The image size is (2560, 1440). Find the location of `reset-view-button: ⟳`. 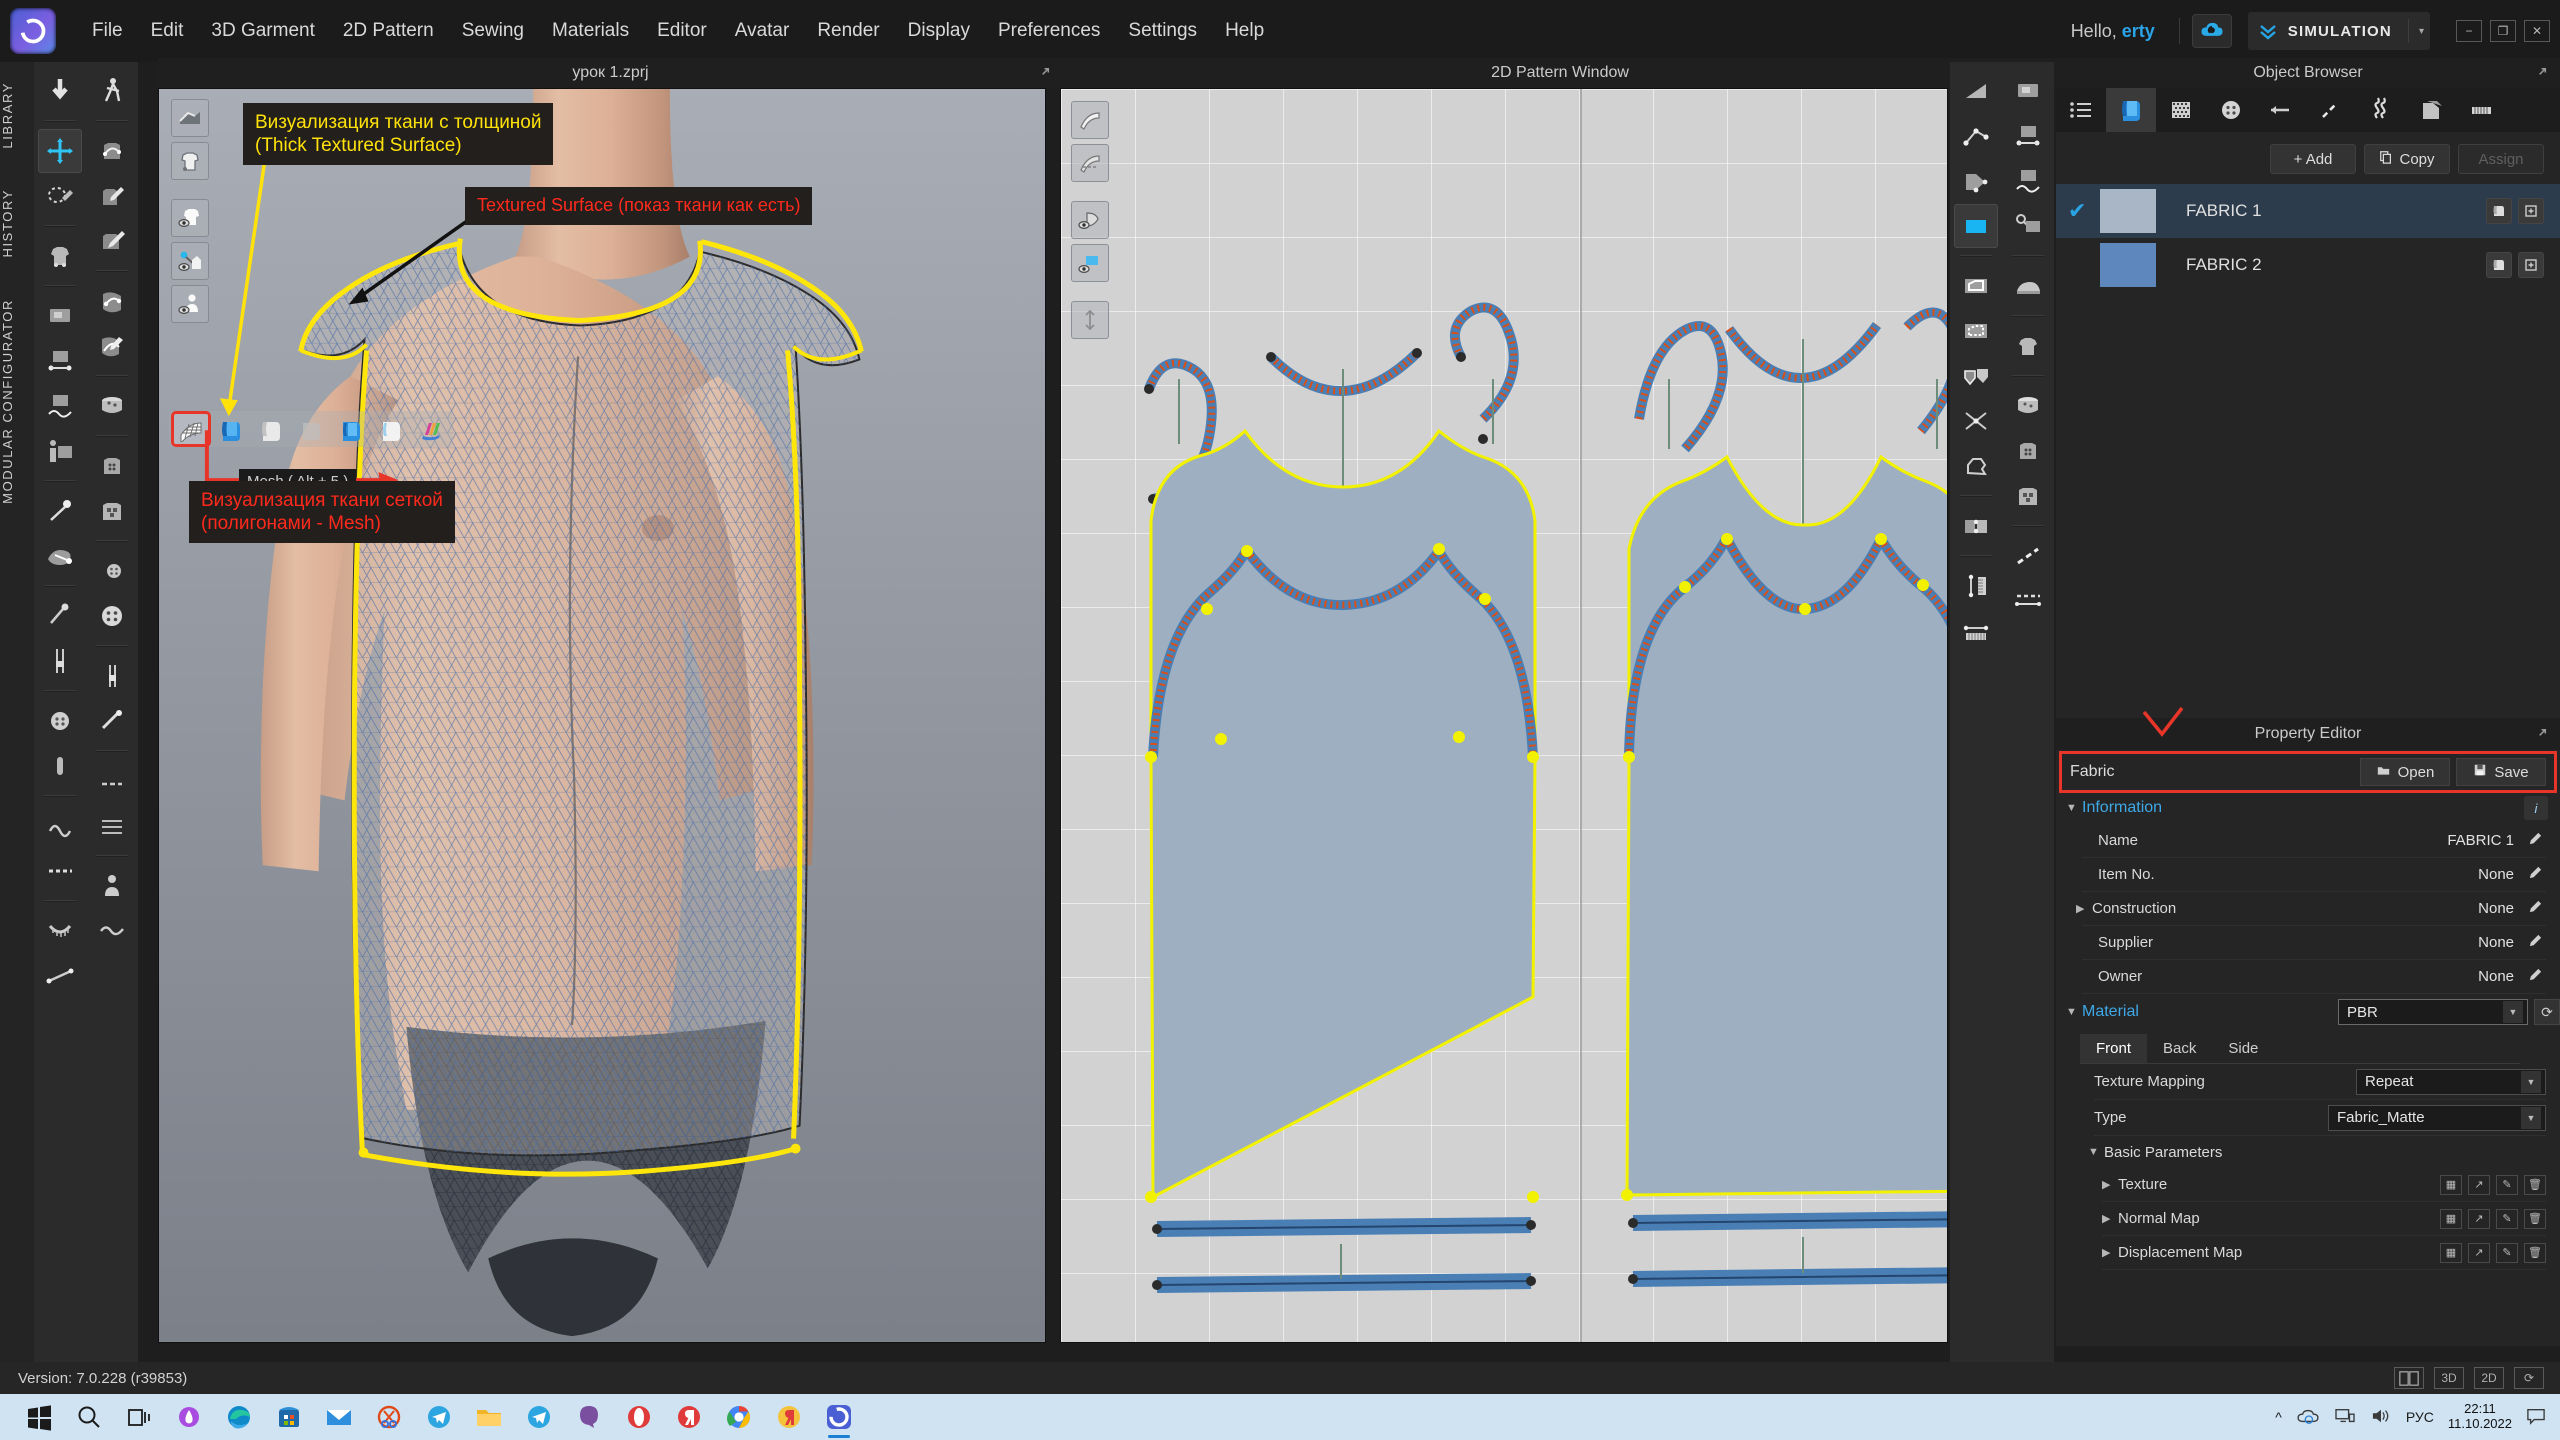

reset-view-button: ⟳ is located at coordinates (2529, 1378).